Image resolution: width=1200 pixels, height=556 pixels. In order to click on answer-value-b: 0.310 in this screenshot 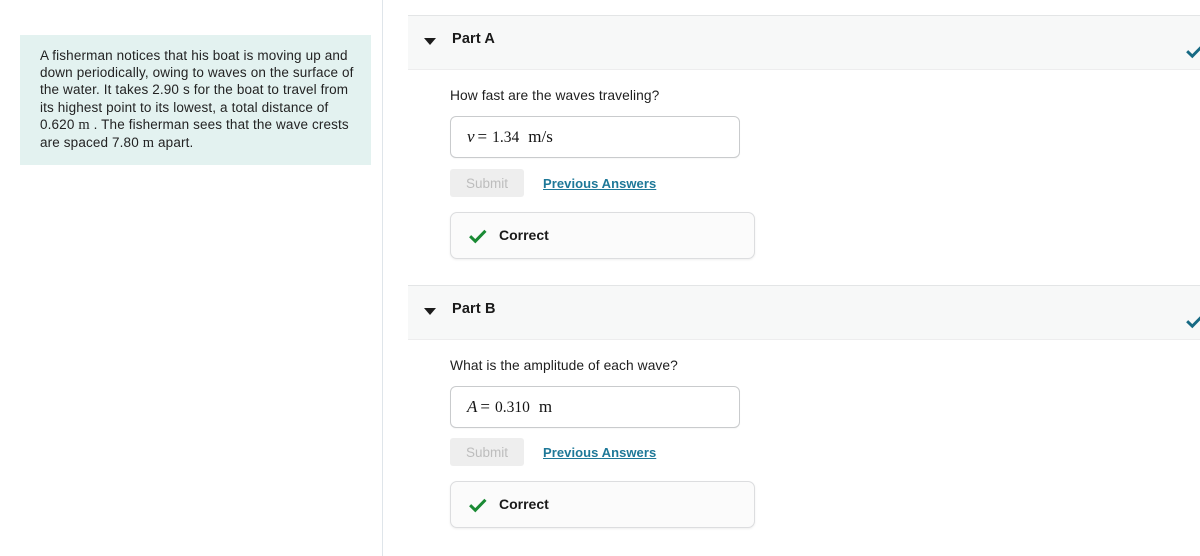, I will do `click(512, 407)`.